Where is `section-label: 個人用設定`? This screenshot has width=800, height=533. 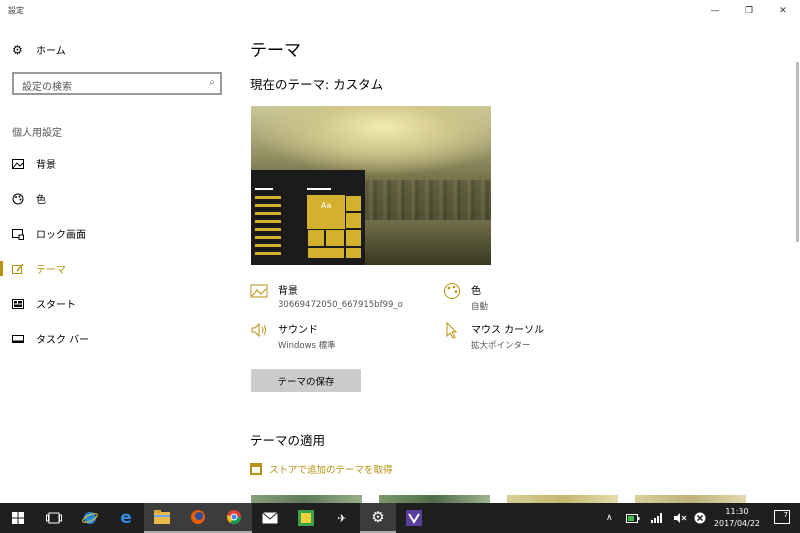
section-label: 個人用設定 is located at coordinates (37, 133).